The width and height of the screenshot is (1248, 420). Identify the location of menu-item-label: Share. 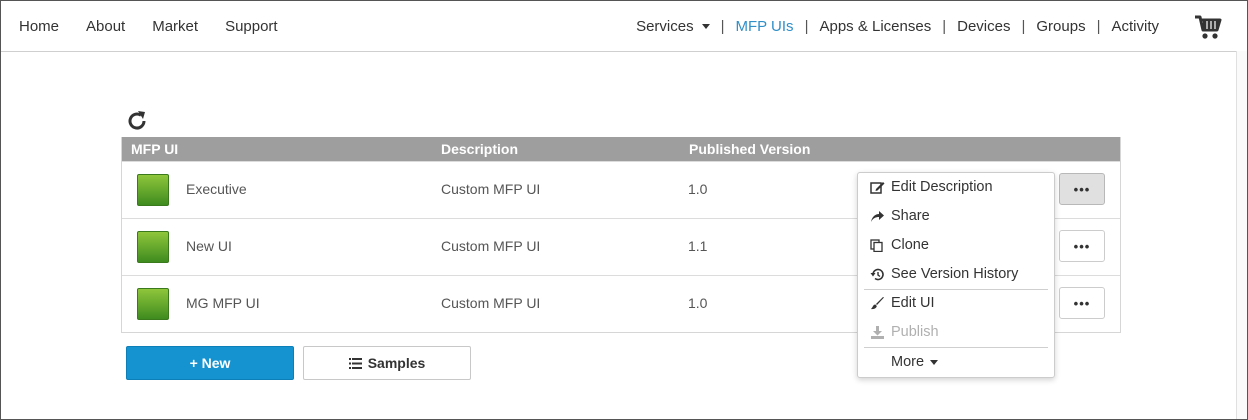
(910, 216).